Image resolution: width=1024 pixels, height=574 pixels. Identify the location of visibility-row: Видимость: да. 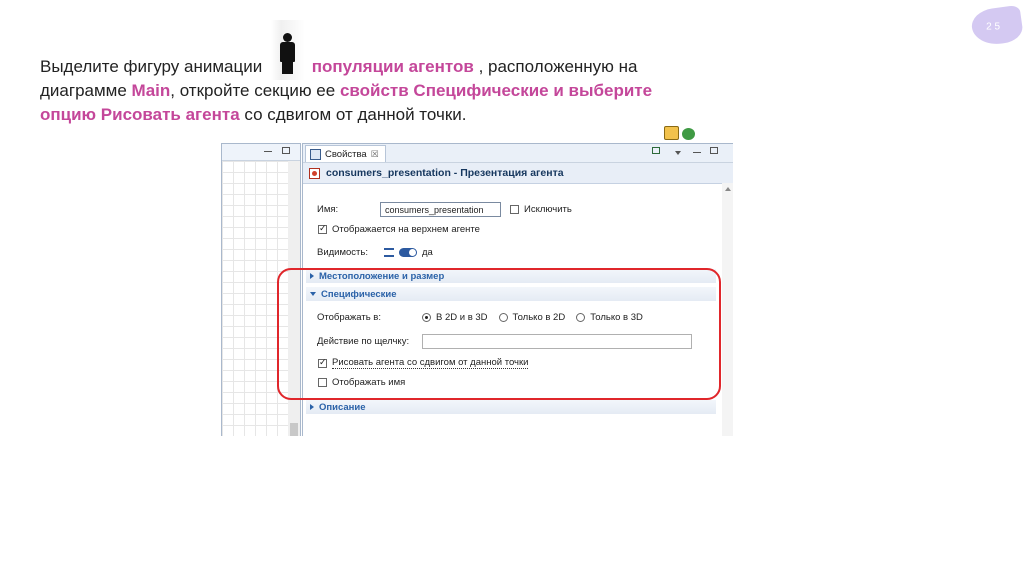
(375, 252).